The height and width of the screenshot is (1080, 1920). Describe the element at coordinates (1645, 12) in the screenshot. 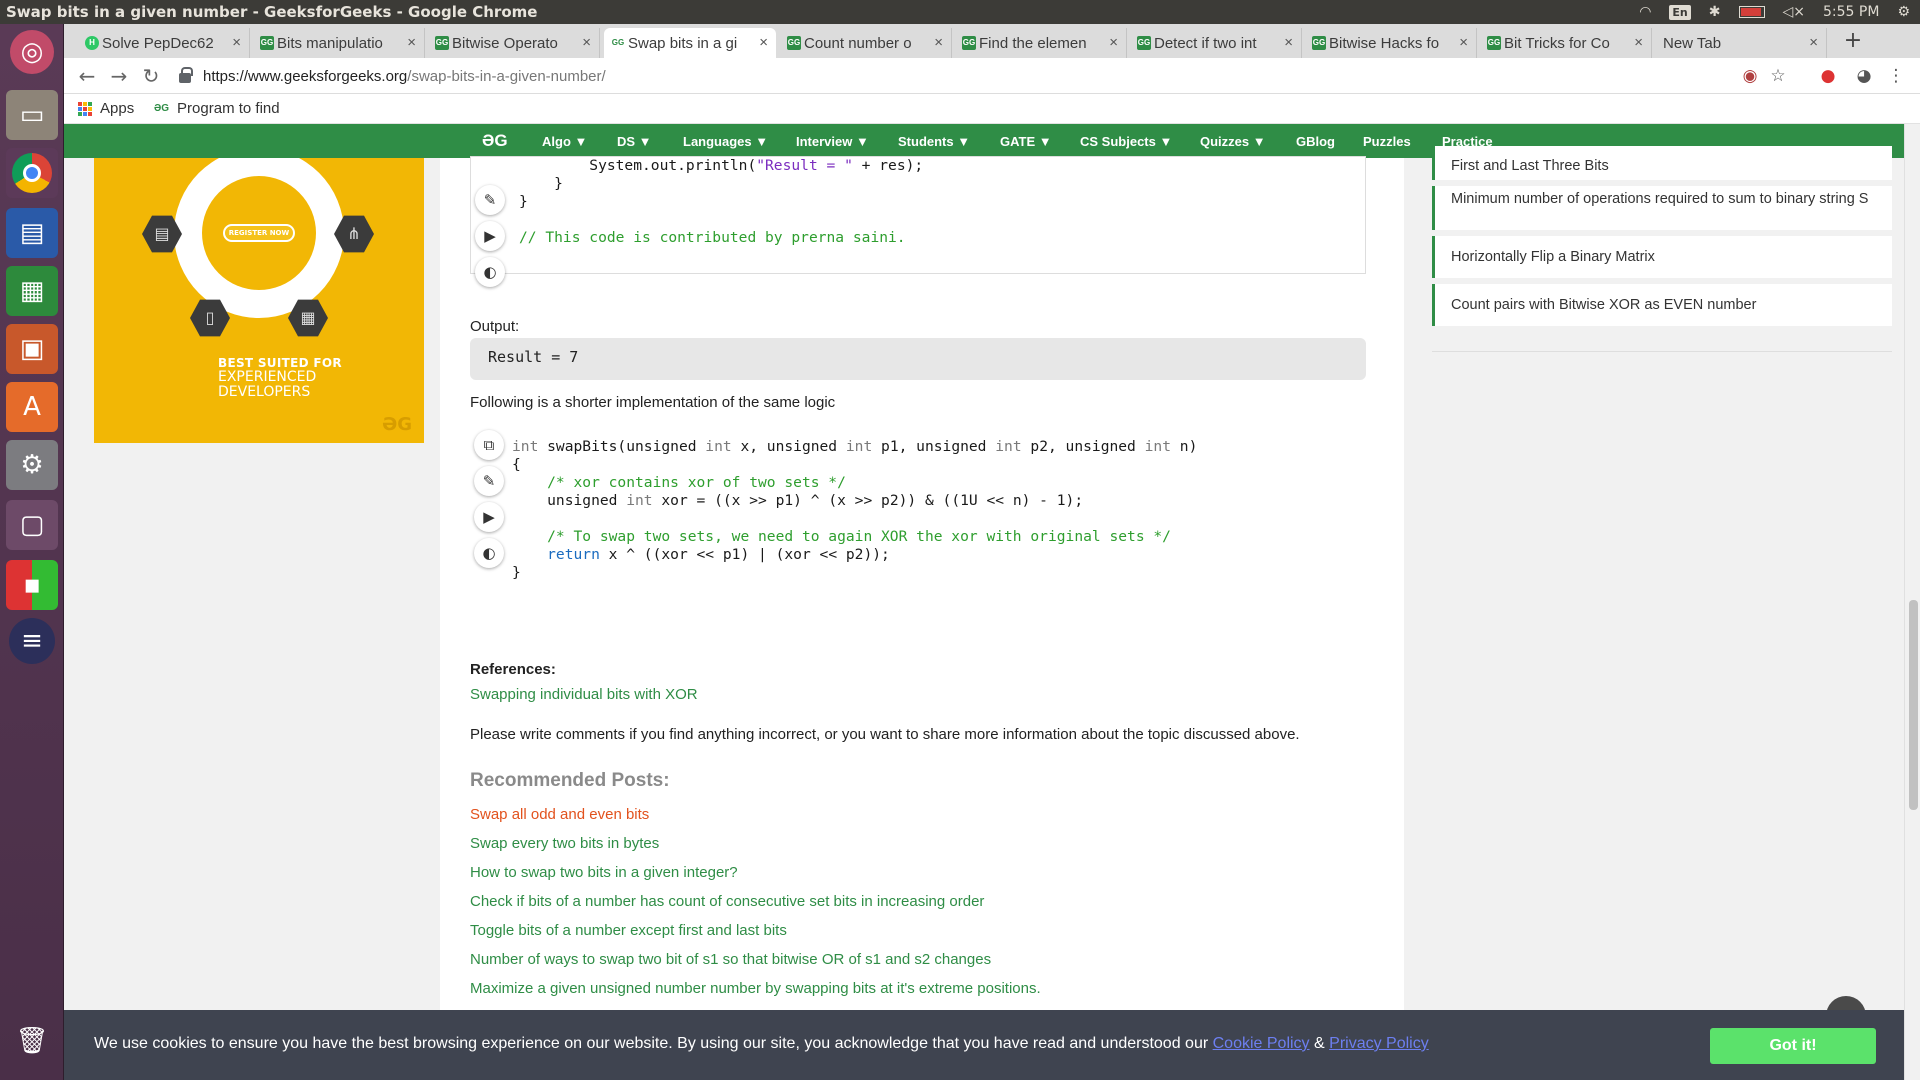

I see `wifi-icon: ◠` at that location.